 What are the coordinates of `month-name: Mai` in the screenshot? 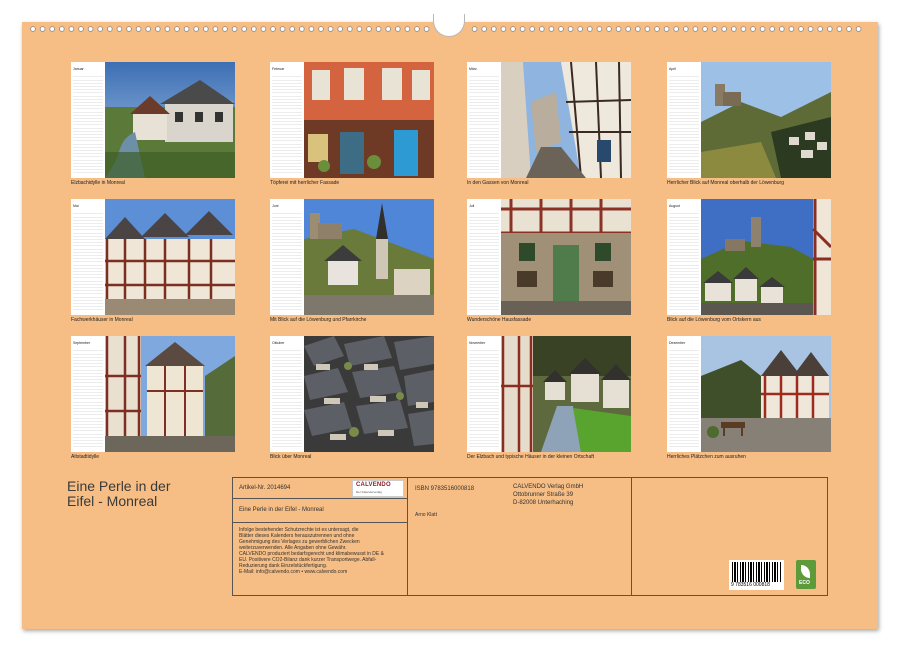 It's located at (76, 206).